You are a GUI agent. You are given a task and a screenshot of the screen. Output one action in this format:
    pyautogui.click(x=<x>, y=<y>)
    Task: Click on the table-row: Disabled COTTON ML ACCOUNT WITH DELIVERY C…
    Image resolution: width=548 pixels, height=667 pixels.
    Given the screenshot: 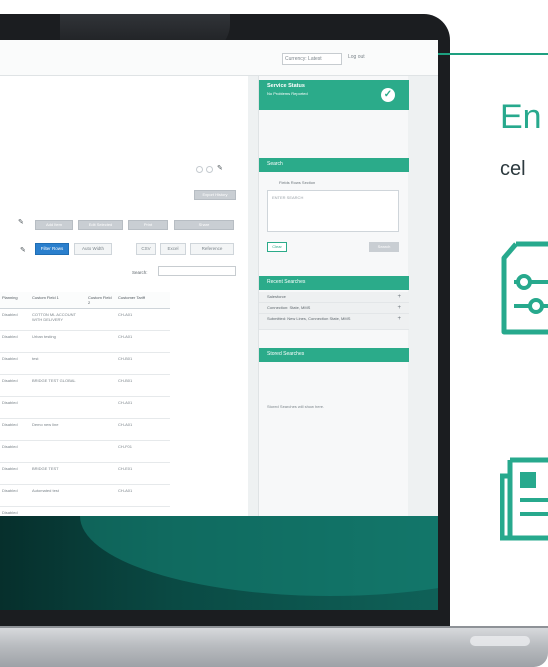 What is the action you would take?
    pyautogui.click(x=85, y=319)
    